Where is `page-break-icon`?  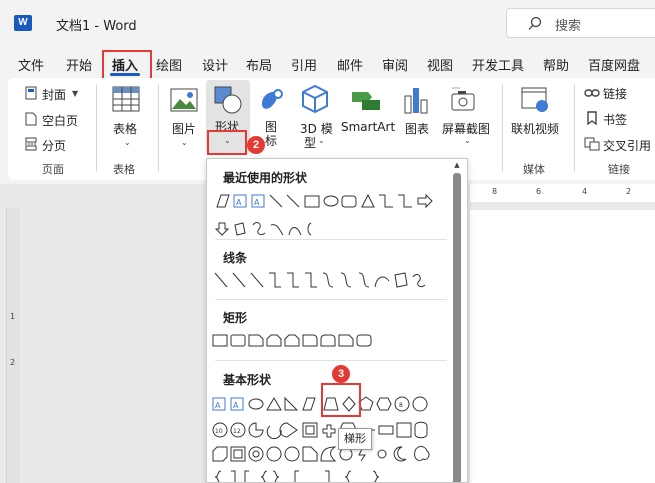
page-break-icon is located at coordinates (31, 144).